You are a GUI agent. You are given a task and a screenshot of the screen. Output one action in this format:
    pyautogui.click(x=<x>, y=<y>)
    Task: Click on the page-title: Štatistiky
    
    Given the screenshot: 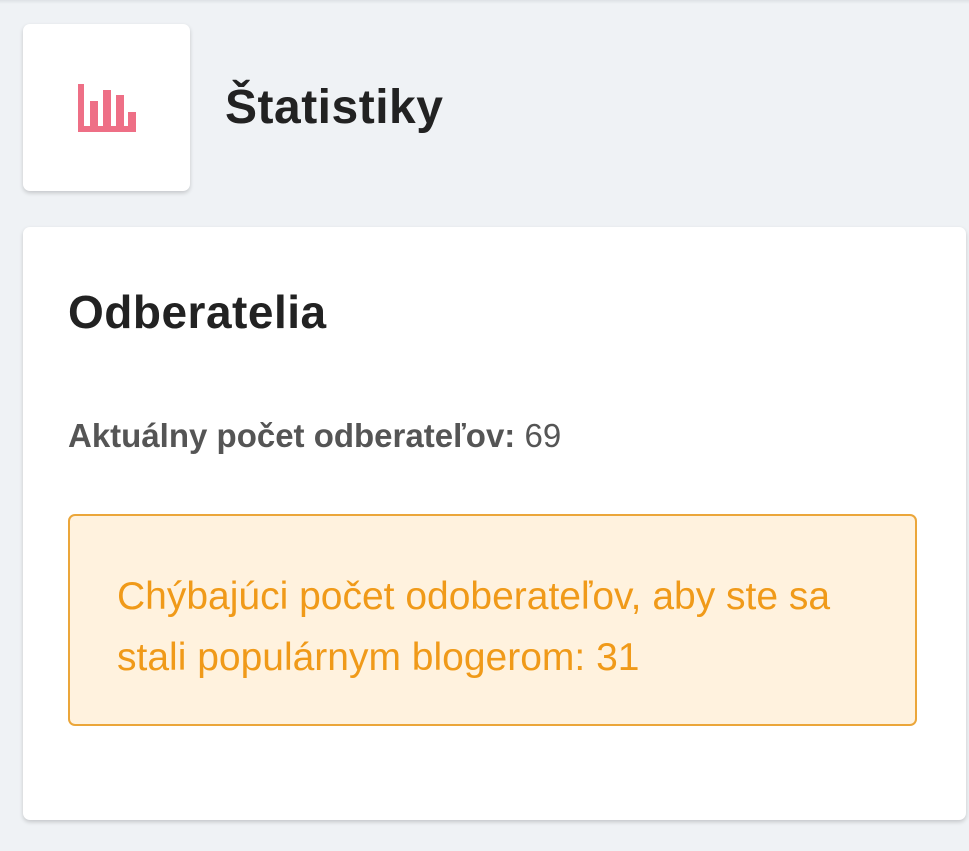 What is the action you would take?
    pyautogui.click(x=334, y=107)
    